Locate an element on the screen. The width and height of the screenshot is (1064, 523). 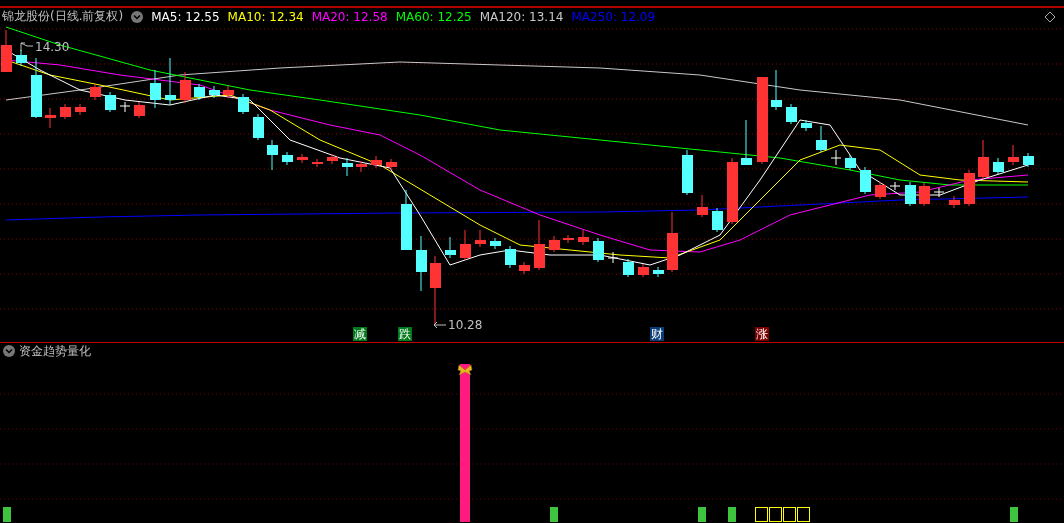
signal-marker: 涨 is located at coordinates (762, 334).